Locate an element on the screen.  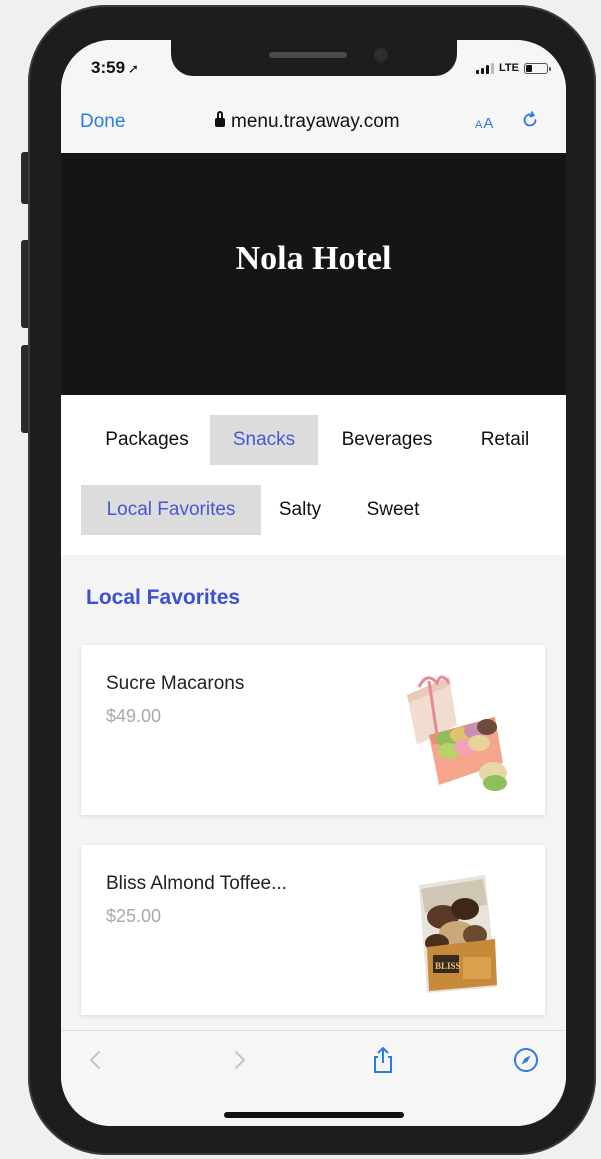
address-bar: menu.trayaway.com is located at coordinates (307, 122).